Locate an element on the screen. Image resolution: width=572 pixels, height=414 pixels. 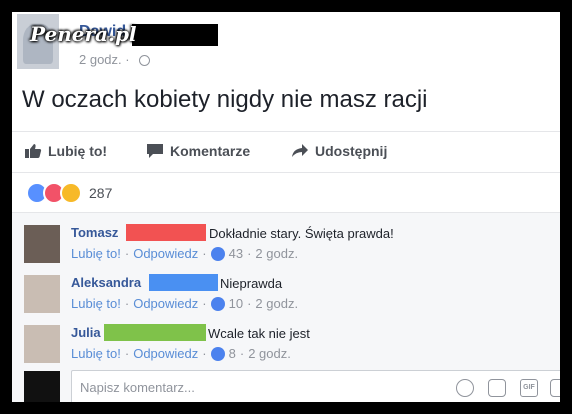
reactions-summary: 287 is located at coordinates (69, 193).